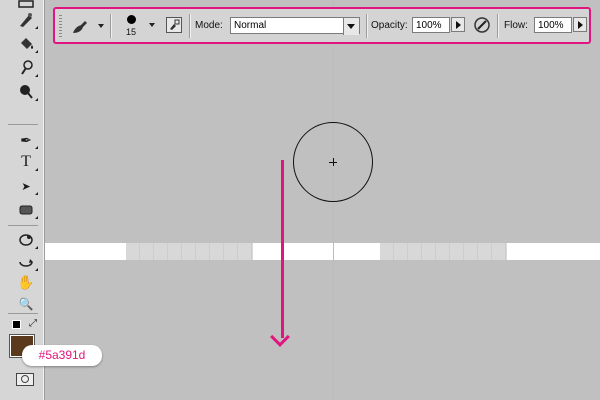 This screenshot has width=600, height=400. I want to click on mode-label: Mode:, so click(209, 25).